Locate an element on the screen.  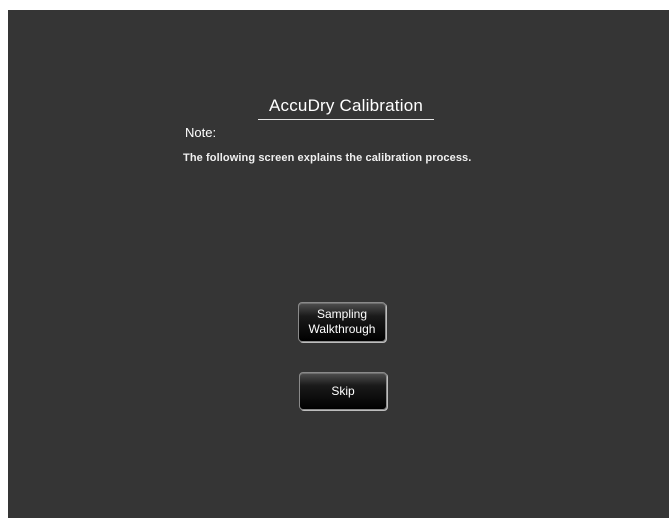
skip-button: Skip is located at coordinates (343, 391).